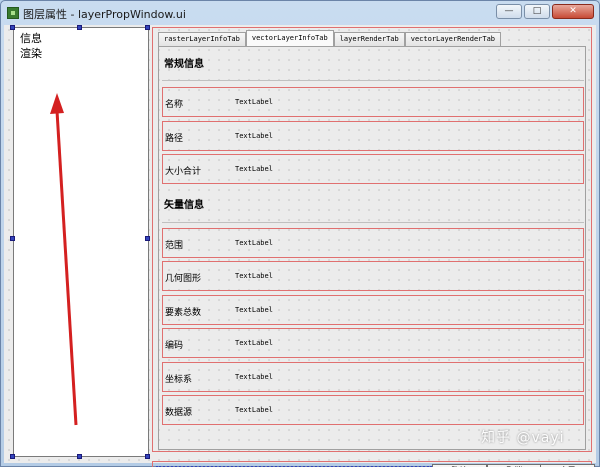  Describe the element at coordinates (369, 39) in the screenshot. I see `tab-layer-render: layerRenderTab` at that location.